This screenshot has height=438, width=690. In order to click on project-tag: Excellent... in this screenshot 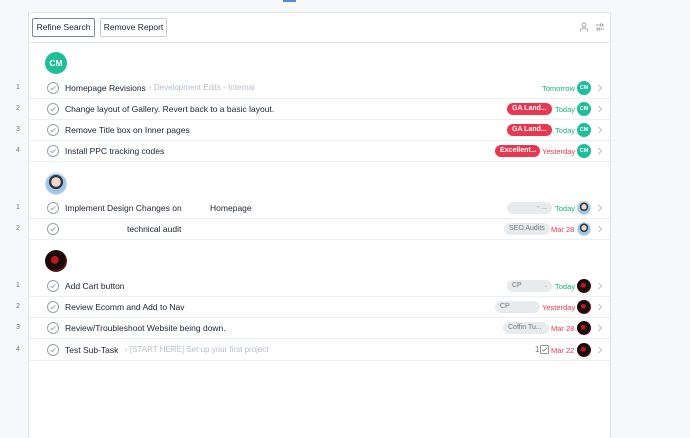, I will do `click(517, 151)`.